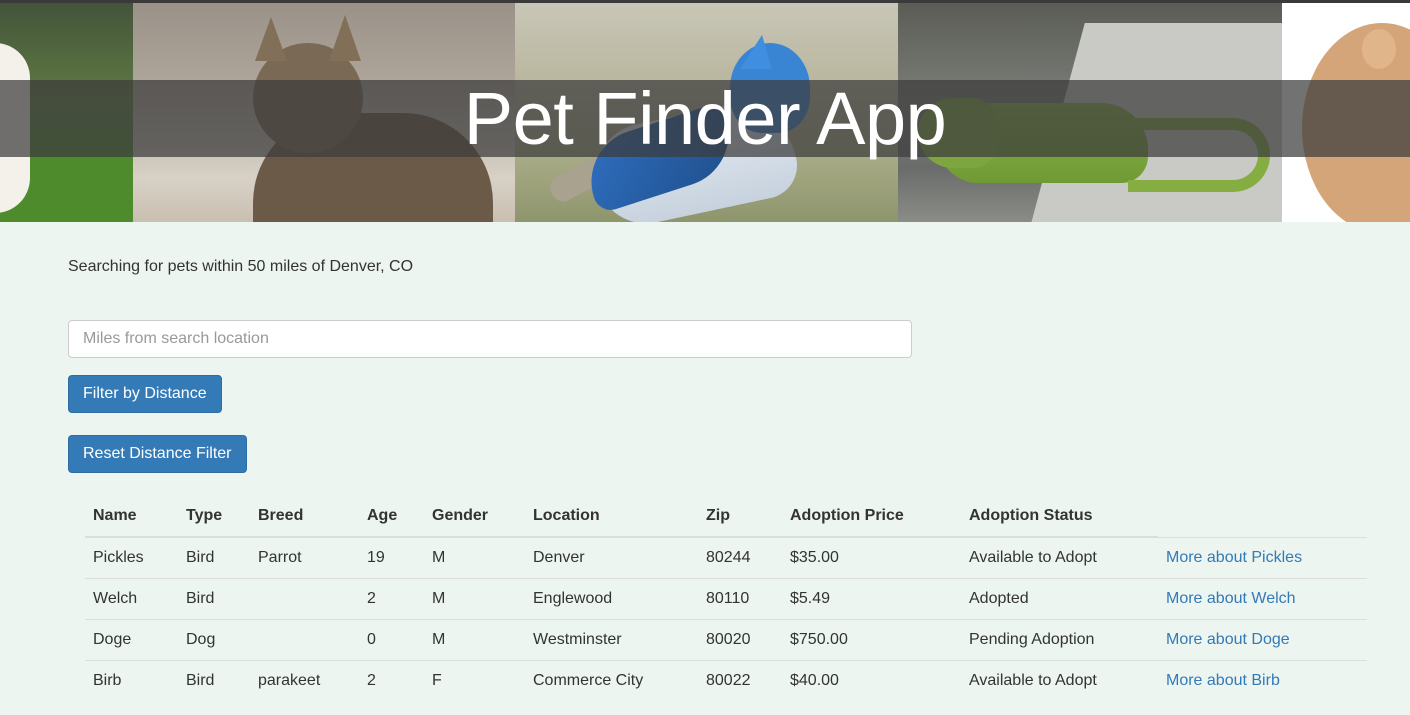 The image size is (1410, 715). Describe the element at coordinates (740, 640) in the screenshot. I see `cell-zip: 80020` at that location.